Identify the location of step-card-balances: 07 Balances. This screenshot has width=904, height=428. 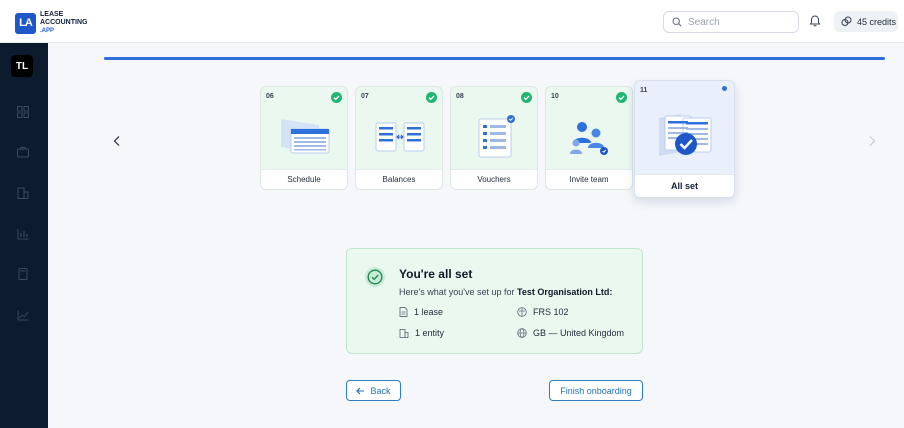
(399, 138).